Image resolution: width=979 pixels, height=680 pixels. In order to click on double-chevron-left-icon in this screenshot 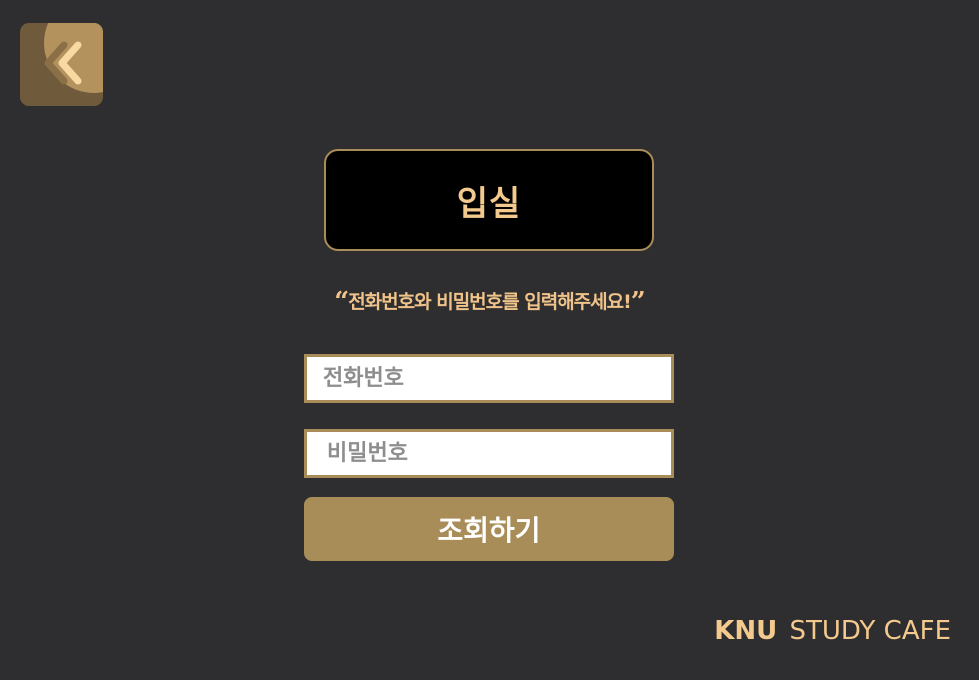, I will do `click(63, 63)`.